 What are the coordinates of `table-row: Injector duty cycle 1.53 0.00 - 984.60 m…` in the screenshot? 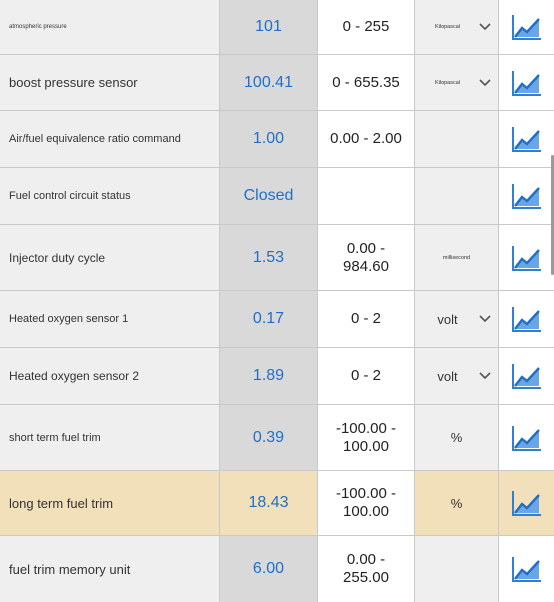 It's located at (277, 258).